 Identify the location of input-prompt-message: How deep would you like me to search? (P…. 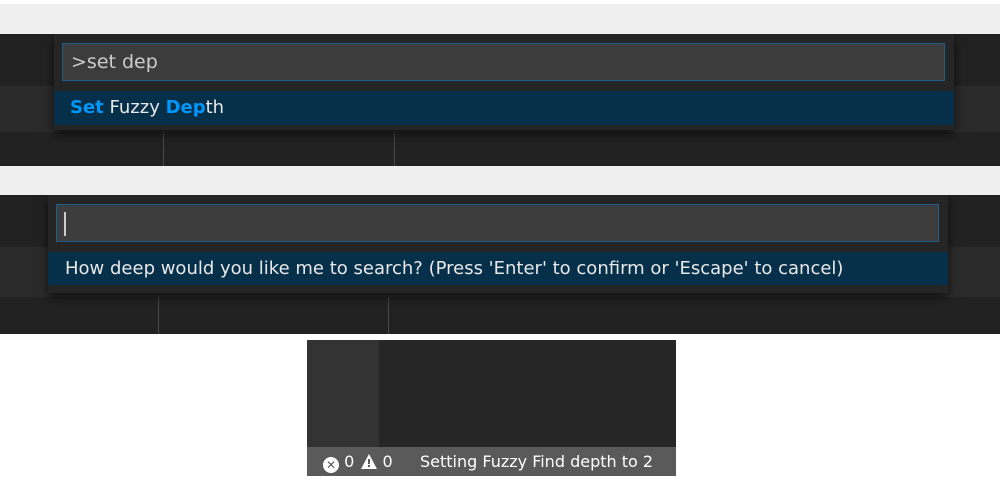
(498, 268).